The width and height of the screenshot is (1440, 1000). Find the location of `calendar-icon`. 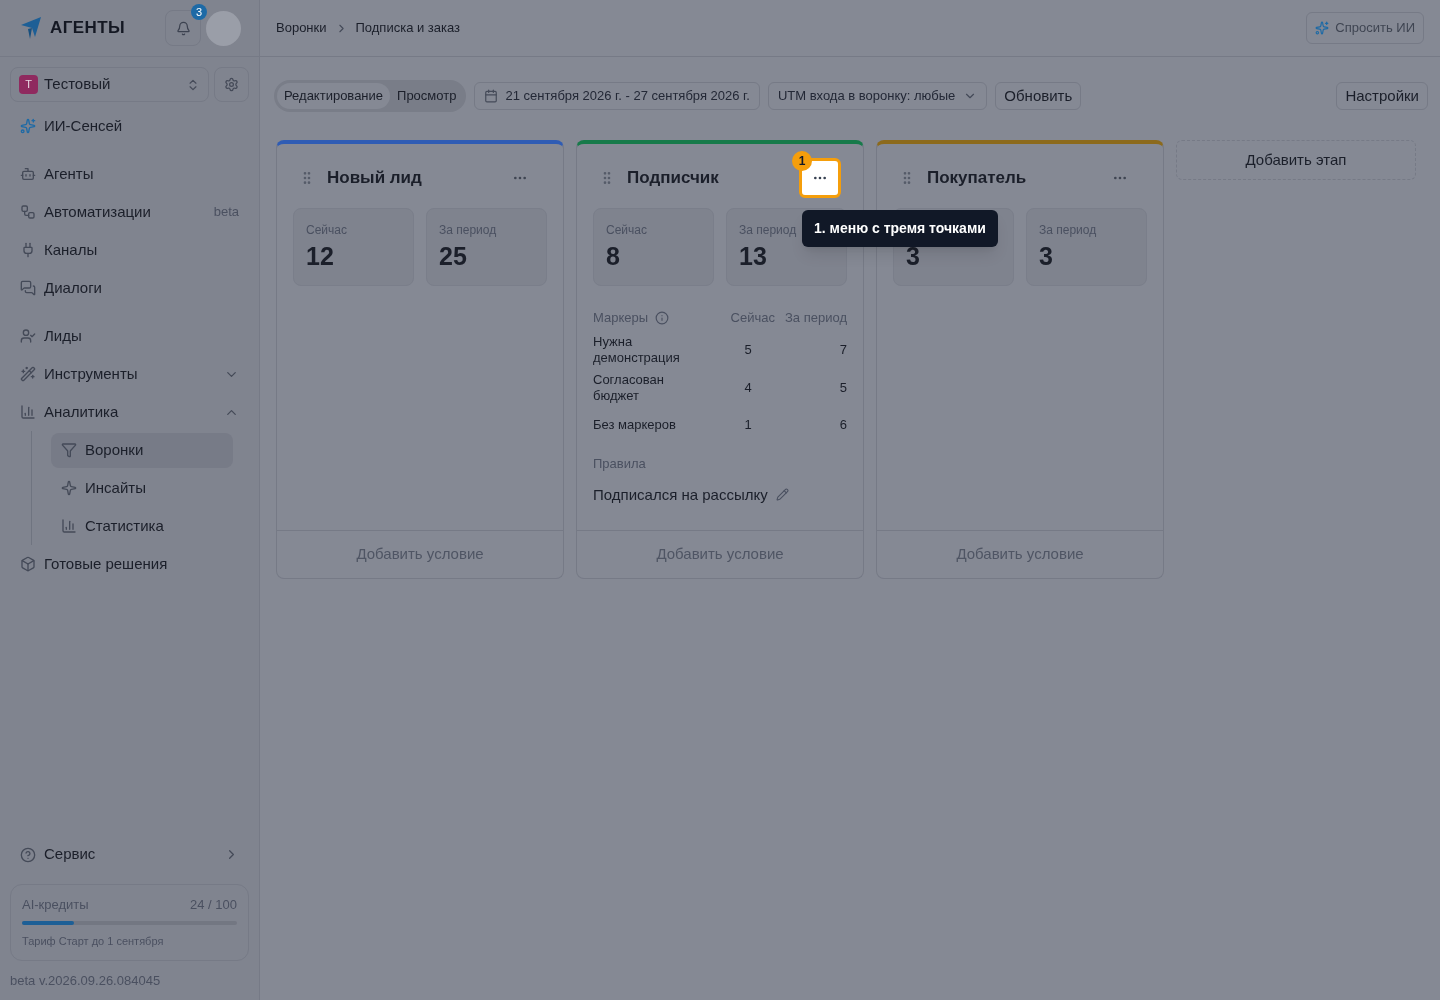

calendar-icon is located at coordinates (491, 96).